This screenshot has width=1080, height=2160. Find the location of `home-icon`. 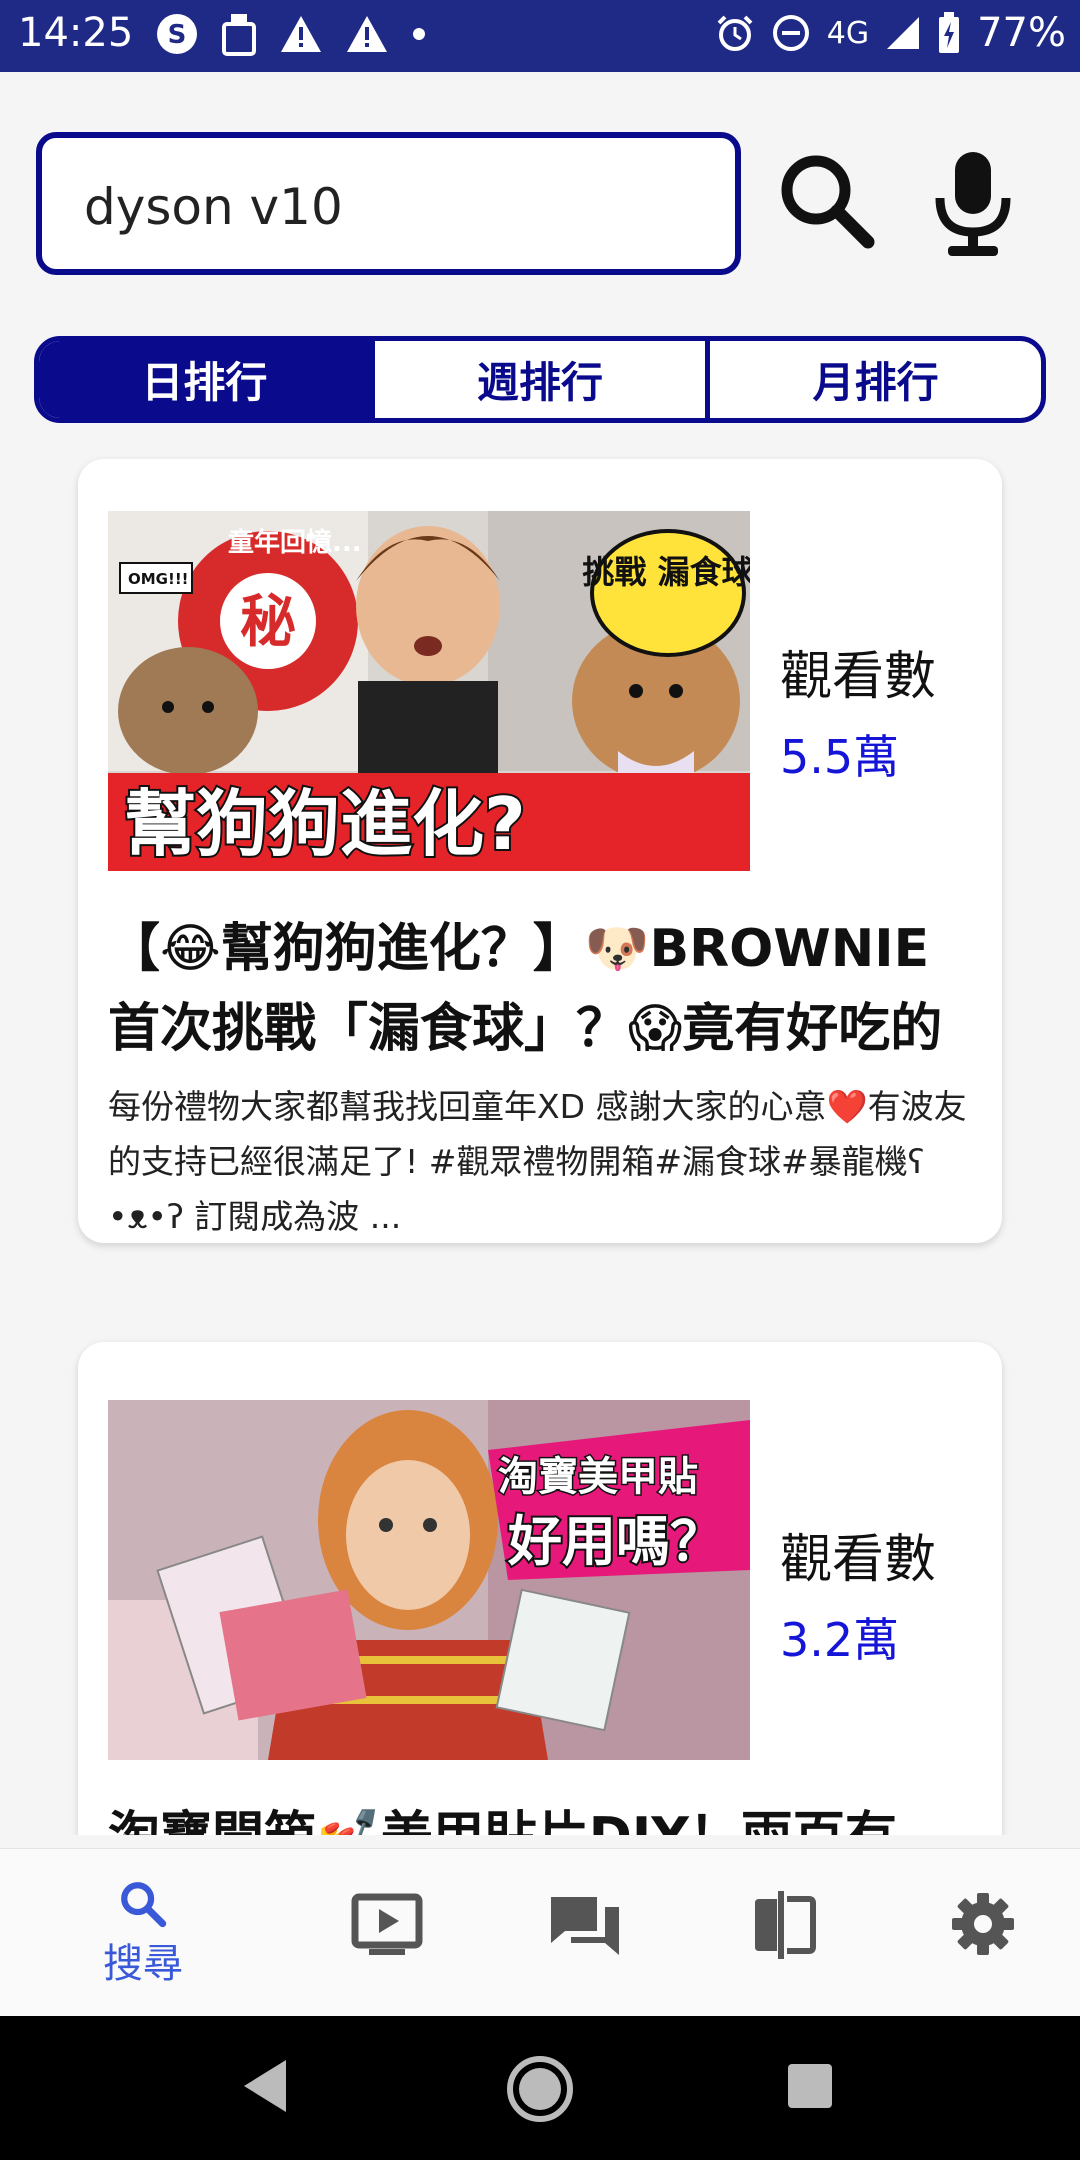

home-icon is located at coordinates (540, 2089).